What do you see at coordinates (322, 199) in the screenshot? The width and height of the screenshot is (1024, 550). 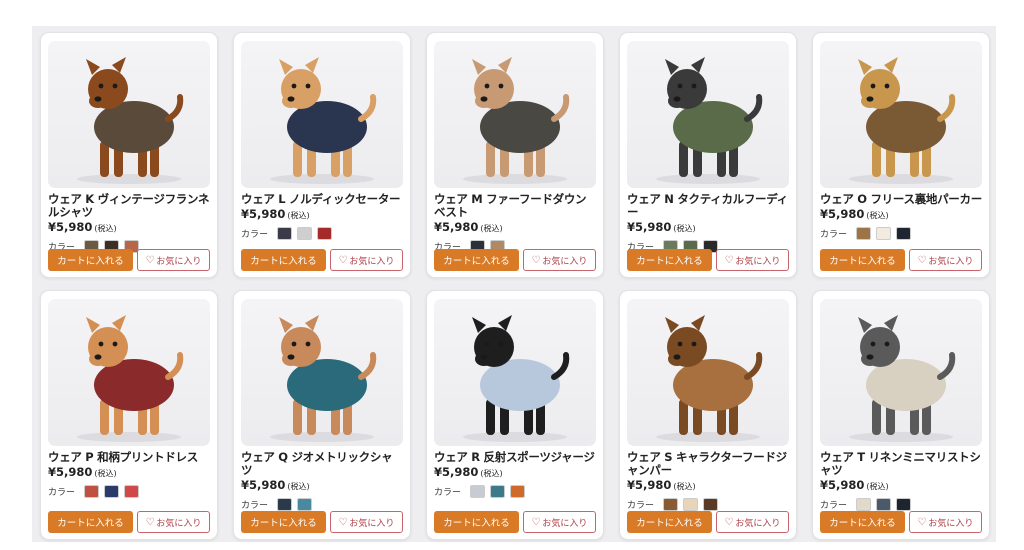 I see `product-name: ウェア L ノルディックセーター` at bounding box center [322, 199].